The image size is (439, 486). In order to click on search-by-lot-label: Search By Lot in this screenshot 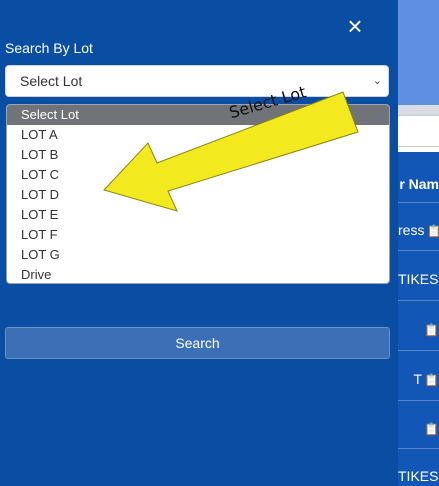, I will do `click(49, 48)`.